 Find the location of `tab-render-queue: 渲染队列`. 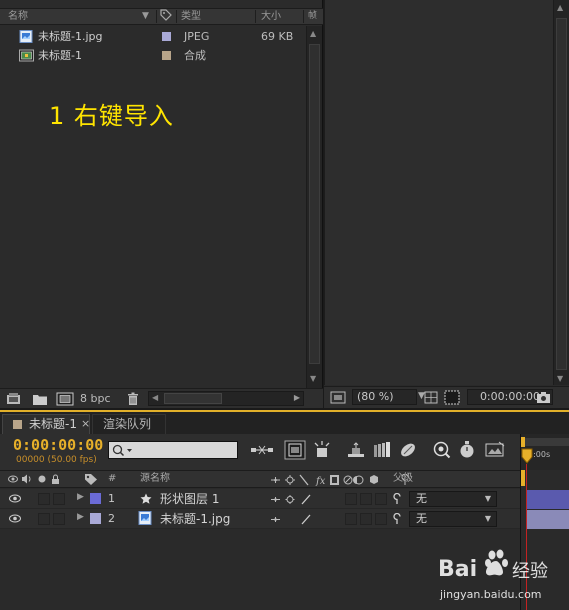

tab-render-queue: 渲染队列 is located at coordinates (129, 424).